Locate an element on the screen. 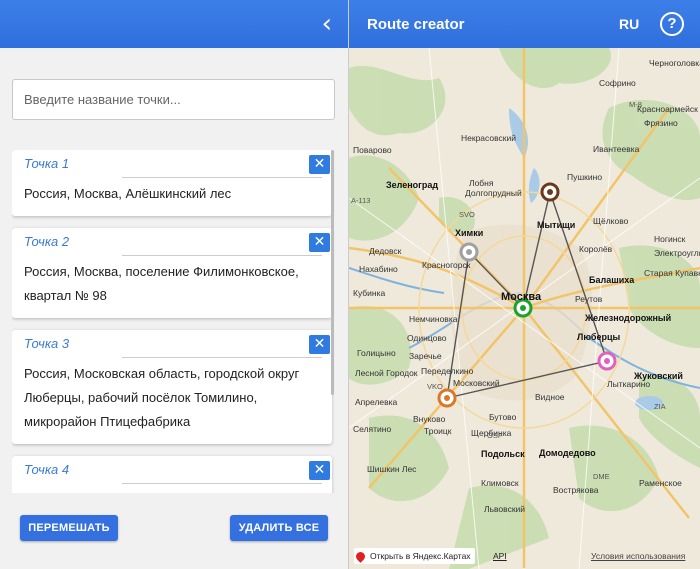  map-label: Ивантеевка is located at coordinates (616, 149).